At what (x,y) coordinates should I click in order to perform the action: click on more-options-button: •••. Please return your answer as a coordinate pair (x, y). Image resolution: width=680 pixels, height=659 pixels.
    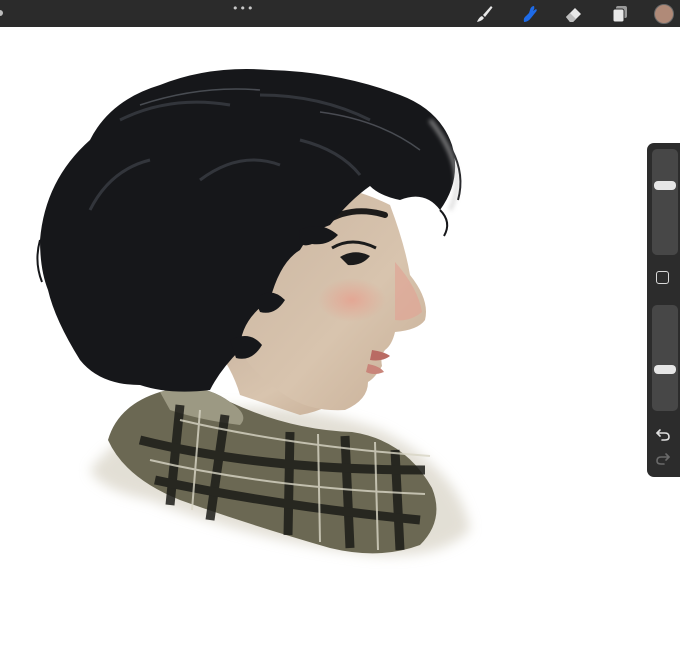
    Looking at the image, I should click on (242, 8).